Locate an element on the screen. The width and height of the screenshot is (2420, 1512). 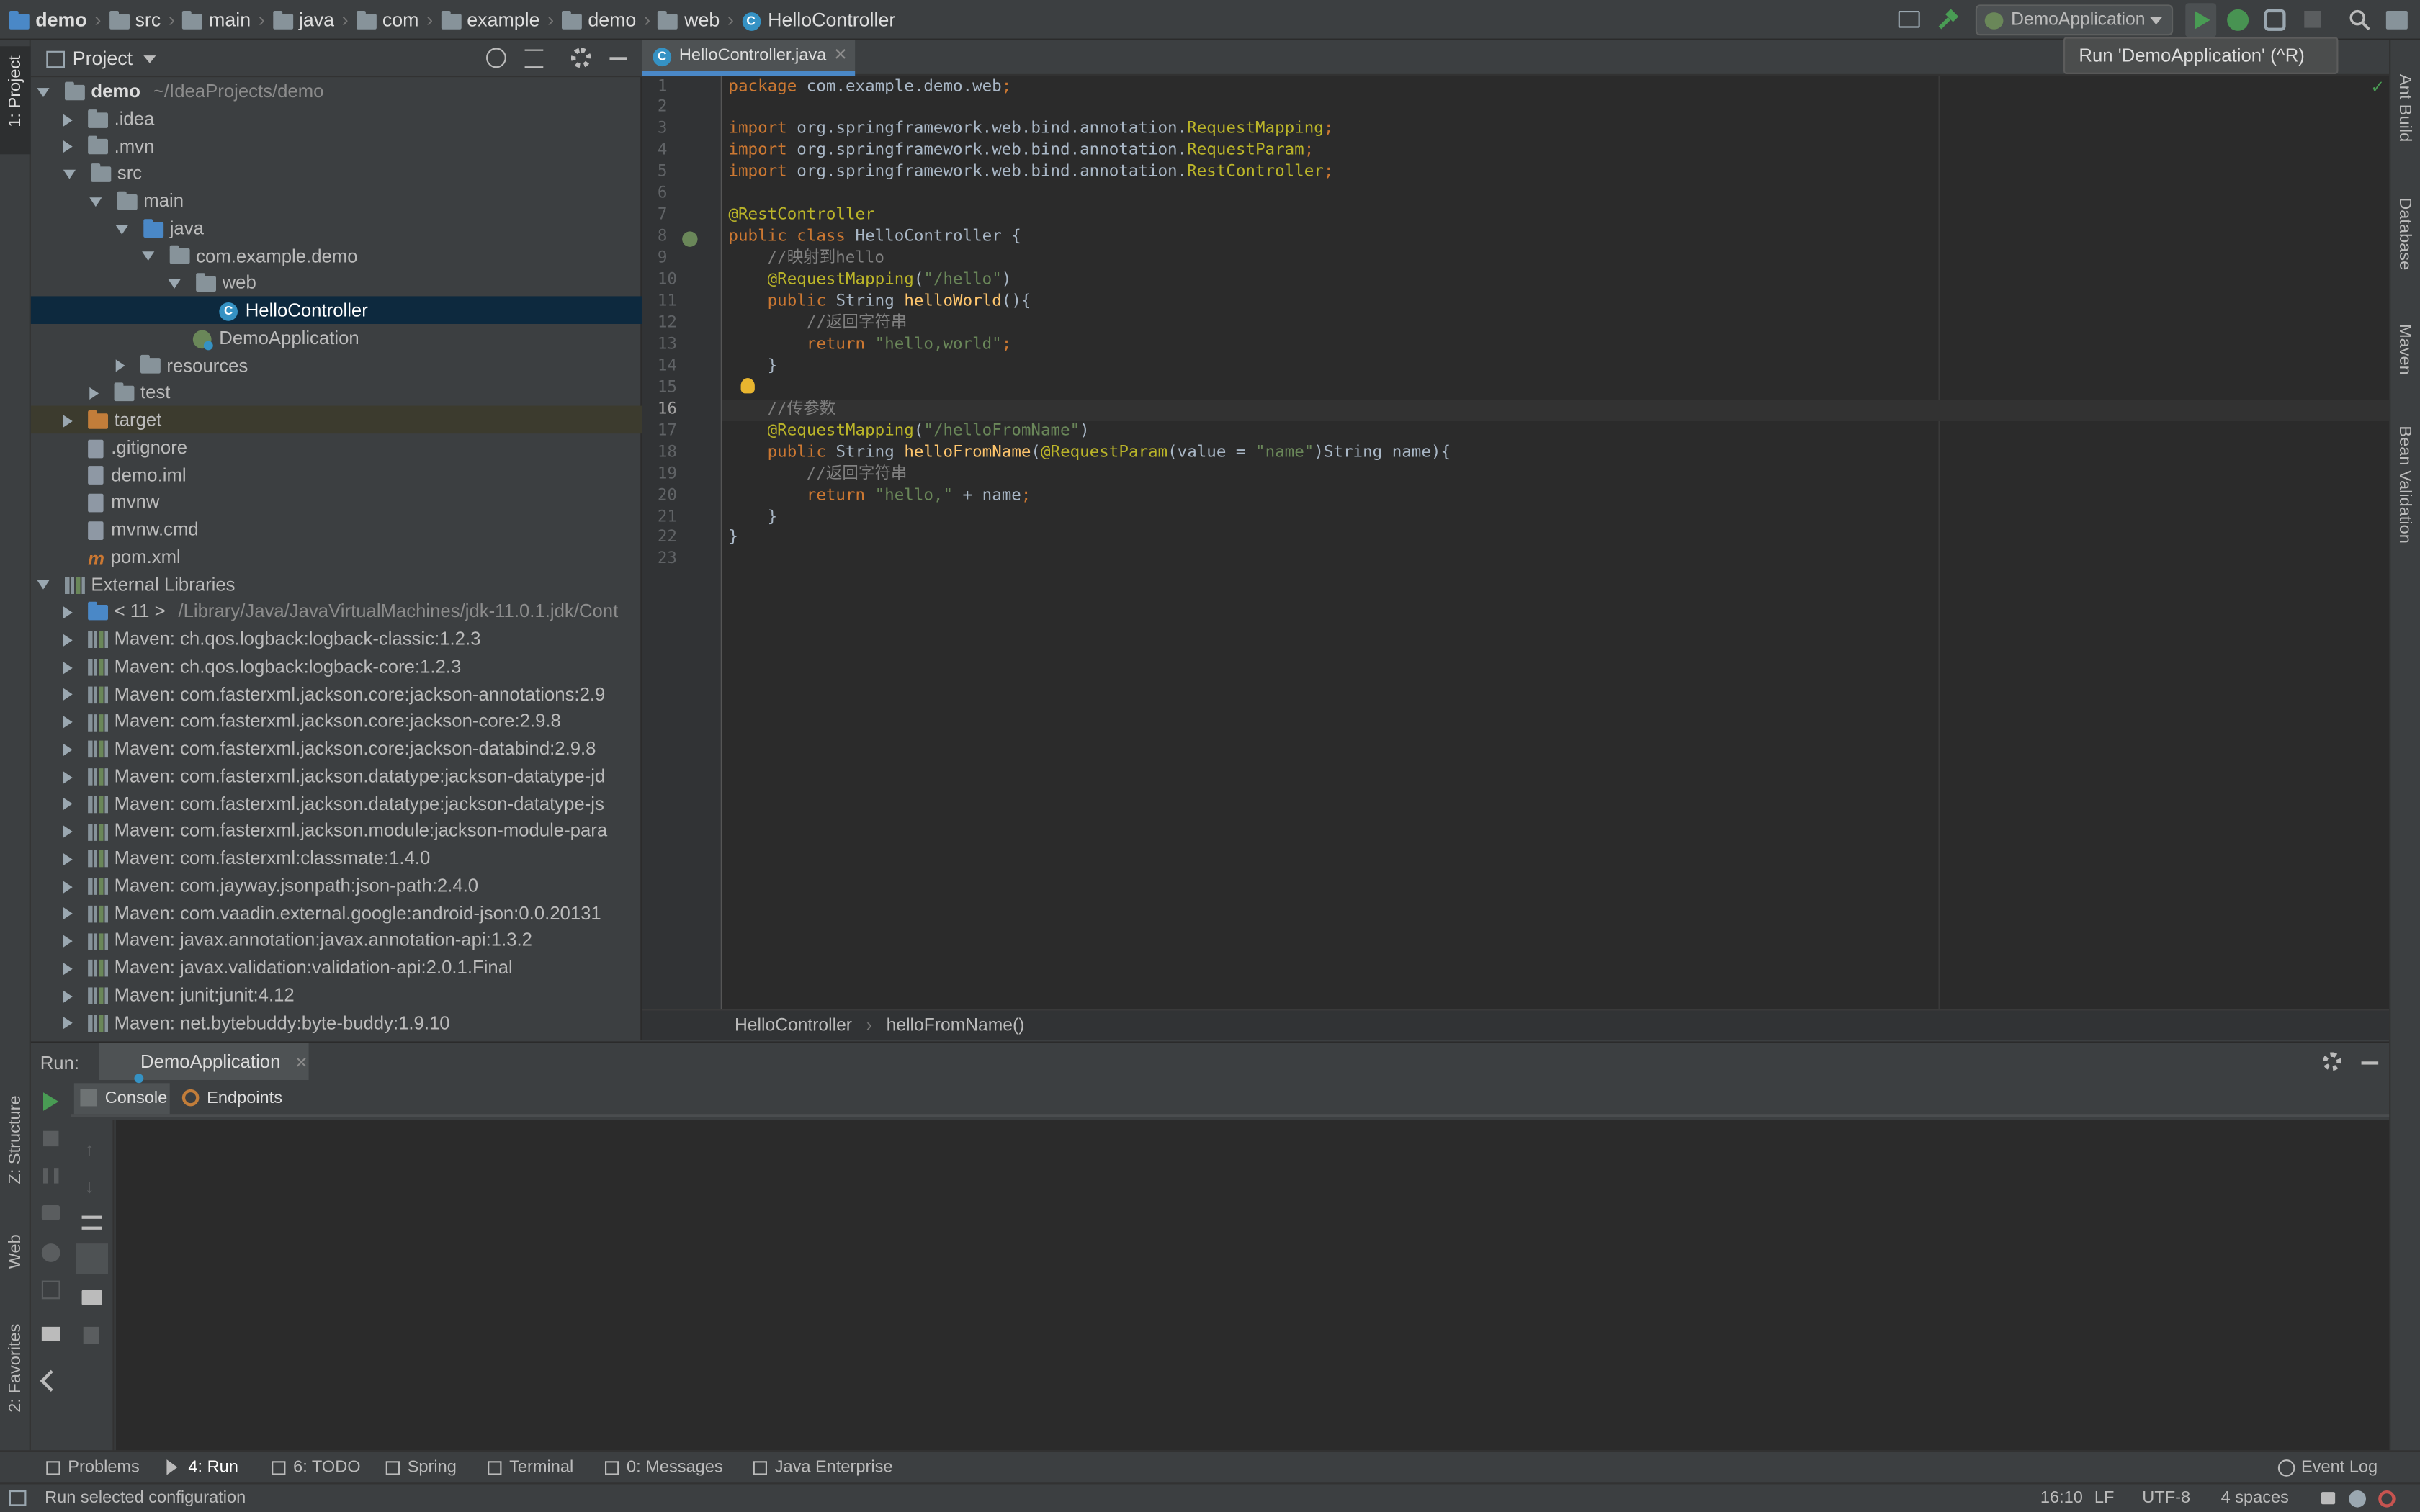
editor-breadcrumb-class: HelloController is located at coordinates (794, 1026).